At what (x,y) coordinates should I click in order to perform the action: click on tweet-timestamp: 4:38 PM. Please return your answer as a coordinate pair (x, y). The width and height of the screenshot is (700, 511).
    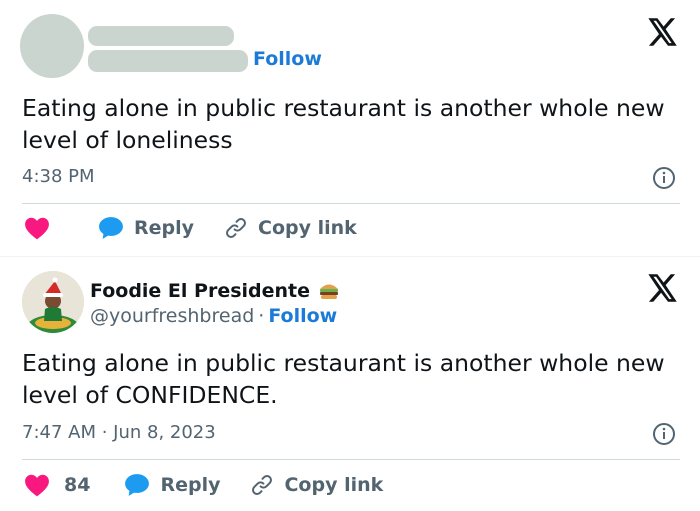
    Looking at the image, I should click on (58, 176).